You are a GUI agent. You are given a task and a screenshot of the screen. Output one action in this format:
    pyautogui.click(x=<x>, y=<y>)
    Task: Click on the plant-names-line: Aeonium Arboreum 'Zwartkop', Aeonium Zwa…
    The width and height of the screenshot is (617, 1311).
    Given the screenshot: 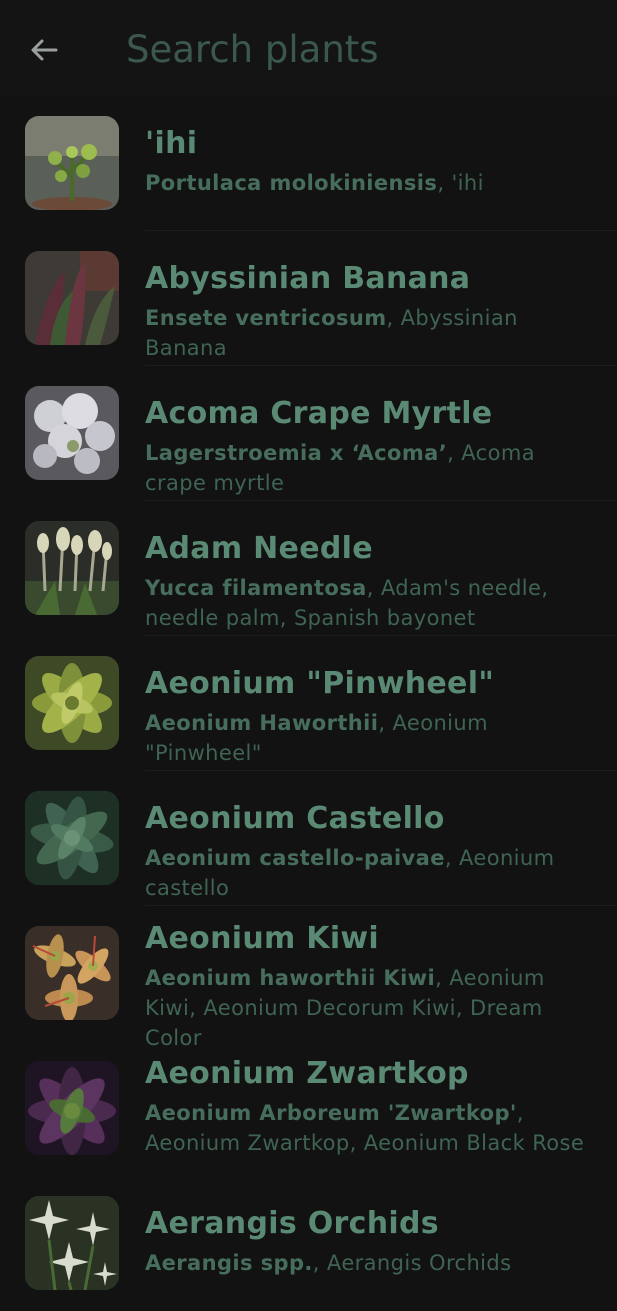 What is the action you would take?
    pyautogui.click(x=365, y=1128)
    